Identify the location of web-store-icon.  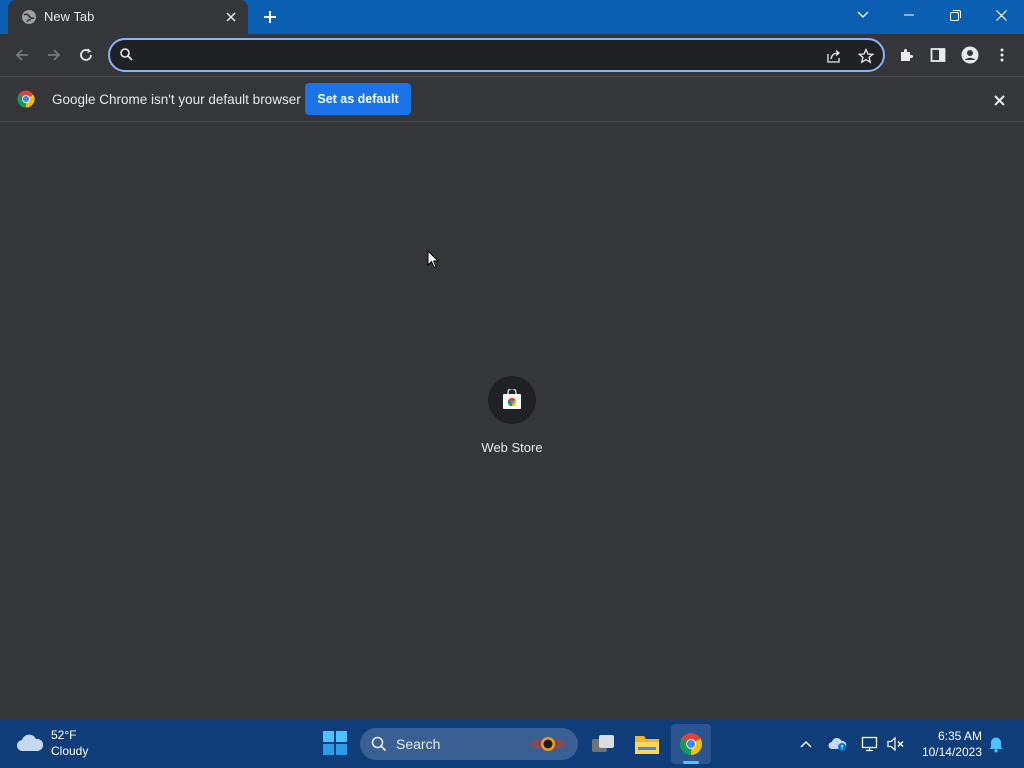
(512, 399).